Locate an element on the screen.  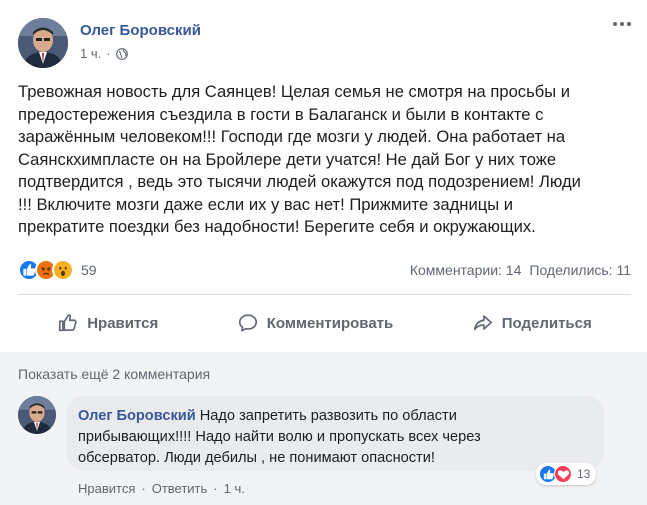
post-reactions: 59 is located at coordinates (57, 270).